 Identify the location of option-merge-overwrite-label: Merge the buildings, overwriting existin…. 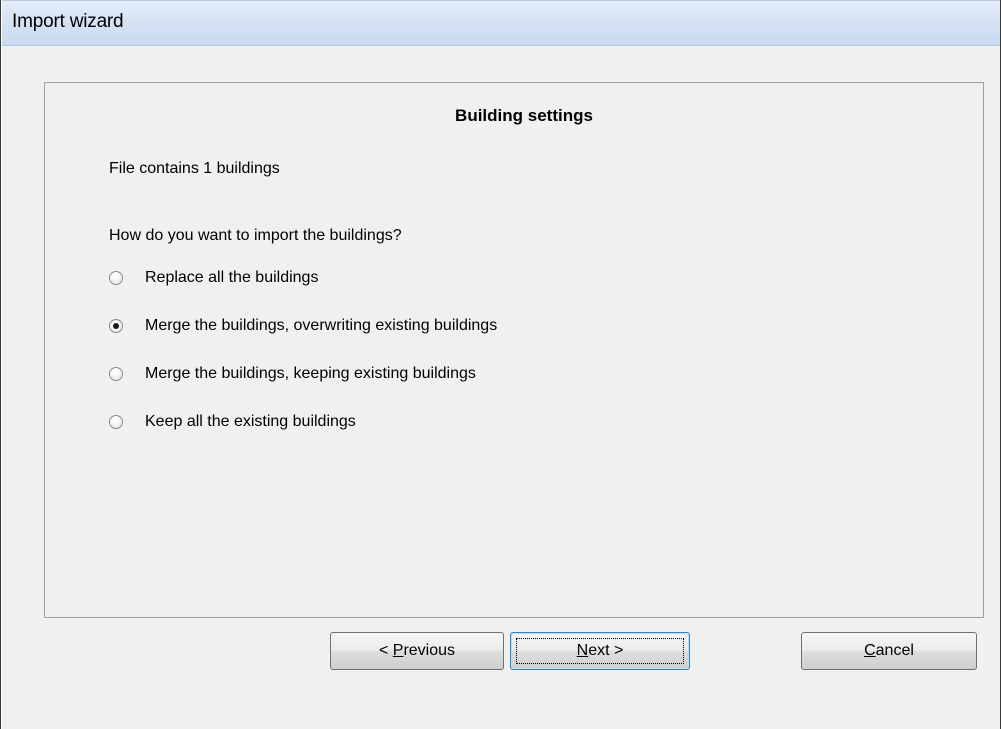
(321, 325).